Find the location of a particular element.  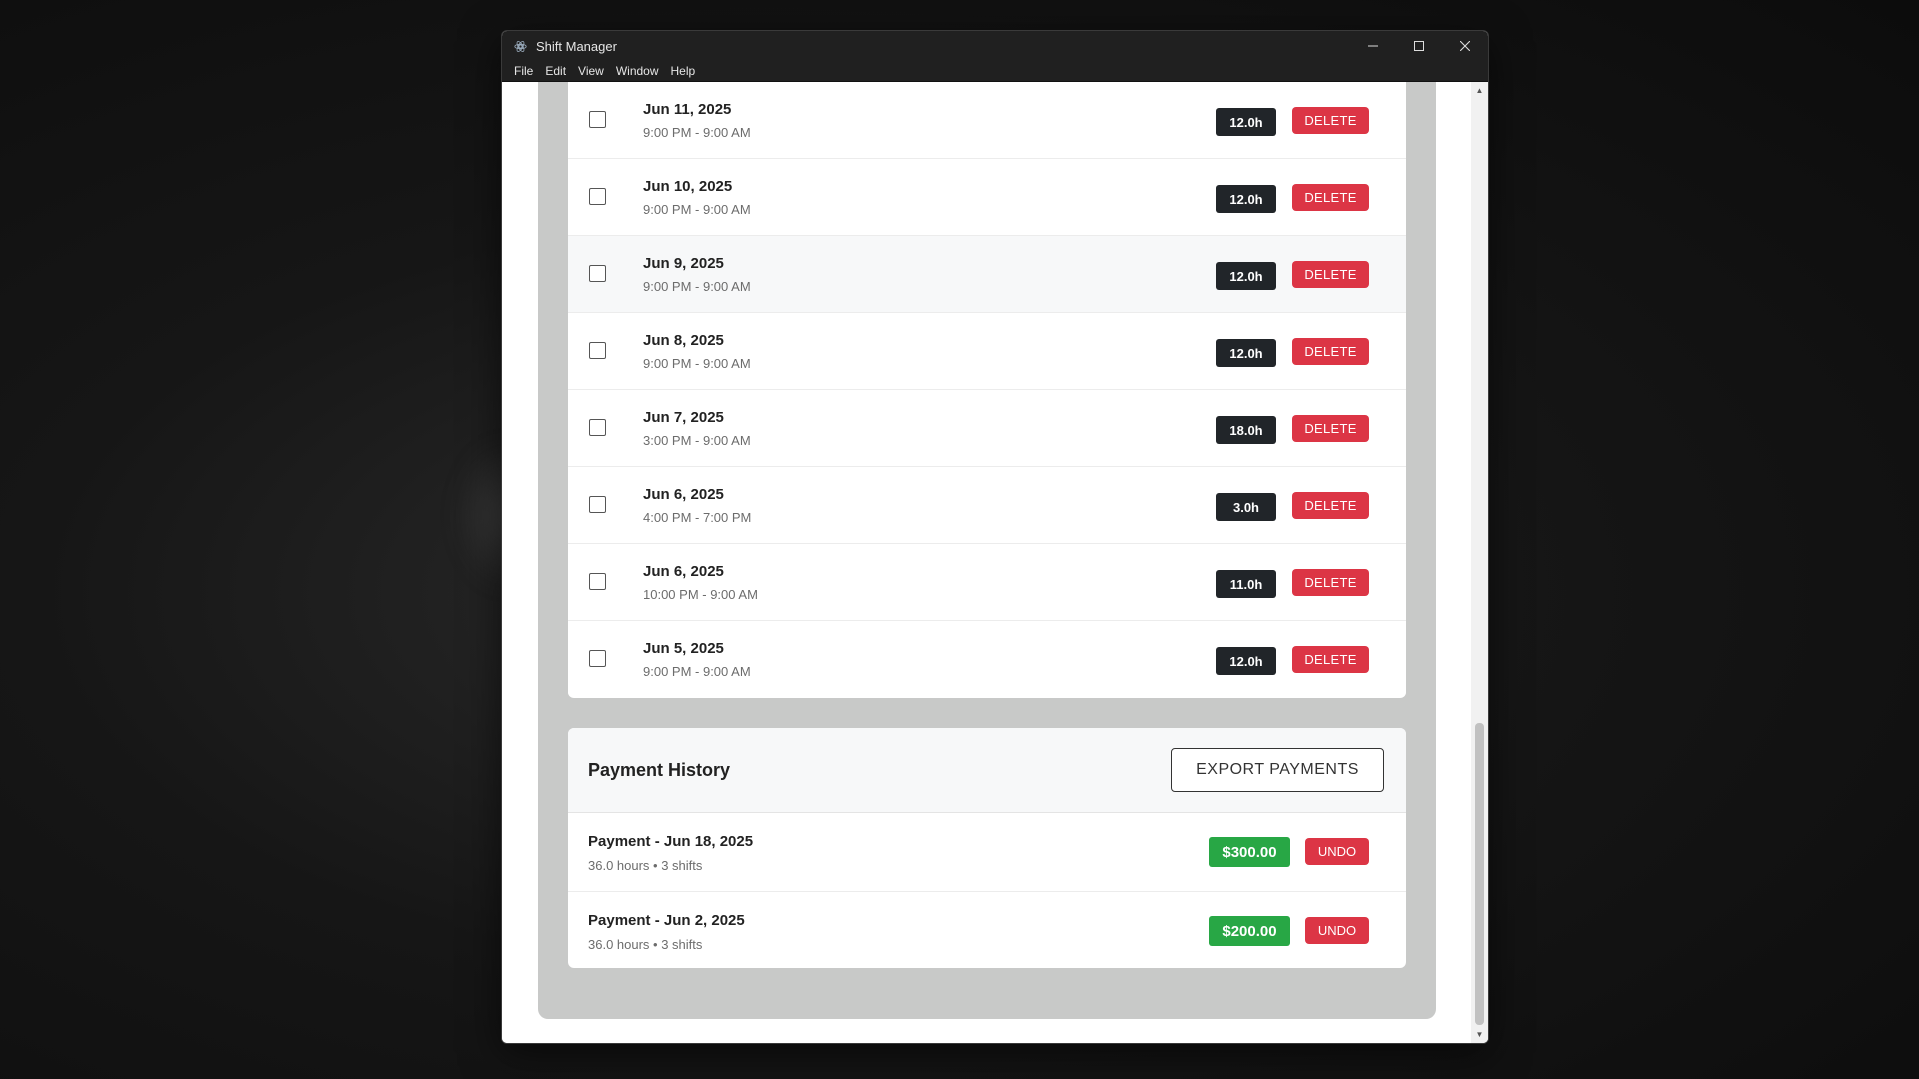

export-payments-button: EXPORT PAYMENTS is located at coordinates (1277, 770).